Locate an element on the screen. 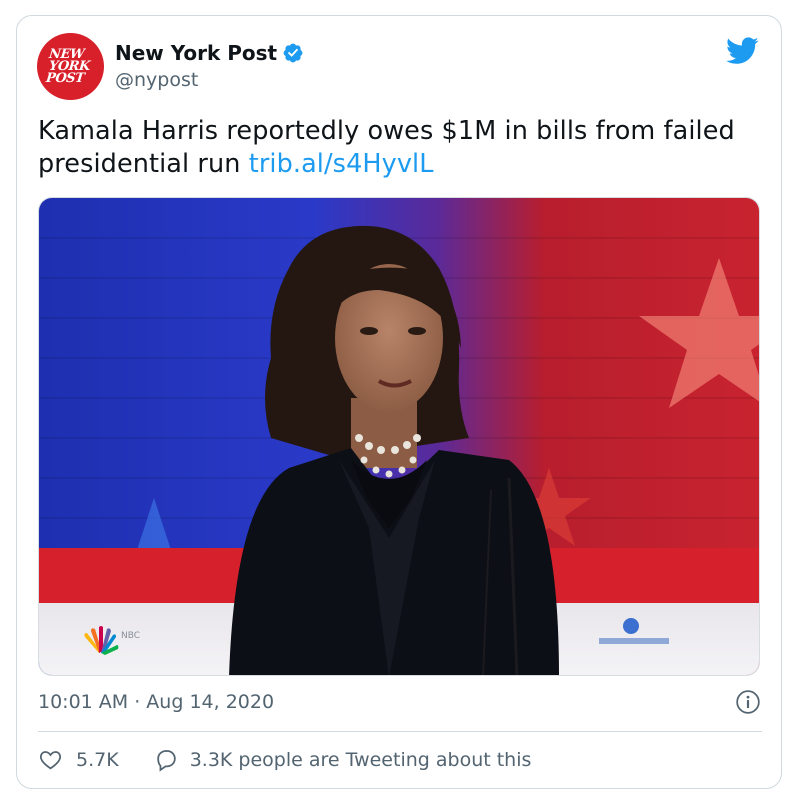  info-icon is located at coordinates (748, 702).